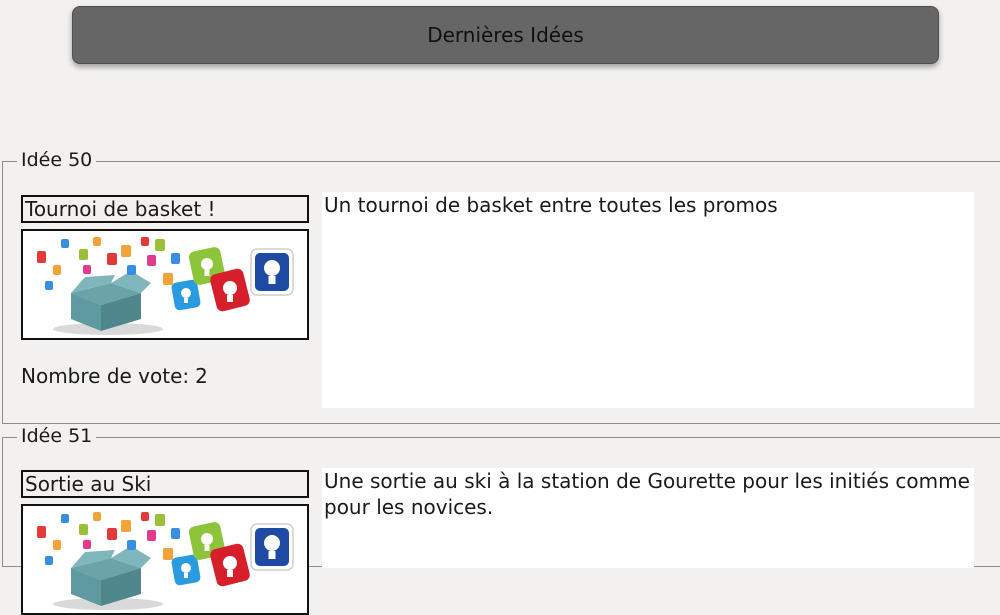 The height and width of the screenshot is (615, 1000). What do you see at coordinates (105, 376) in the screenshot?
I see `vote-count-label: Nombre de vote:` at bounding box center [105, 376].